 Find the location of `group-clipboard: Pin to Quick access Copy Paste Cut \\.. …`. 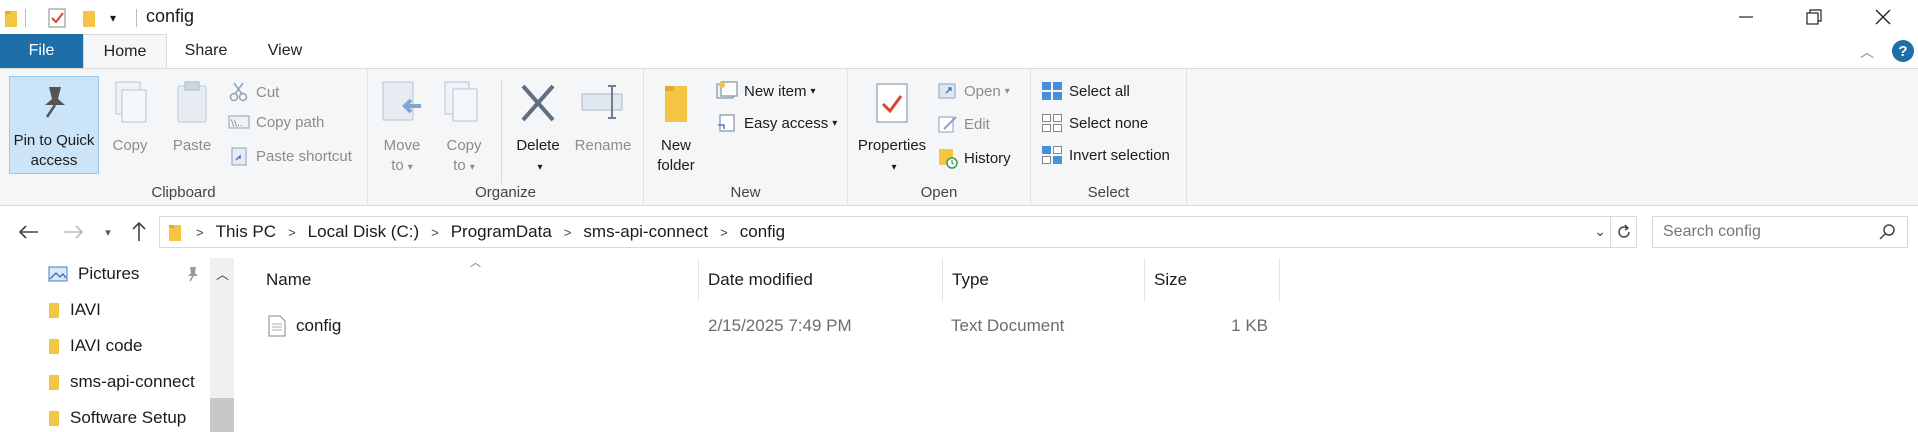

group-clipboard: Pin to Quick access Copy Paste Cut \\.. … is located at coordinates (184, 137).